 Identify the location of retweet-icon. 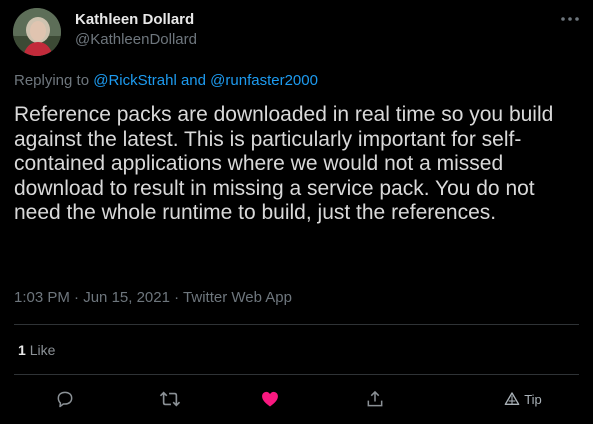
(170, 399).